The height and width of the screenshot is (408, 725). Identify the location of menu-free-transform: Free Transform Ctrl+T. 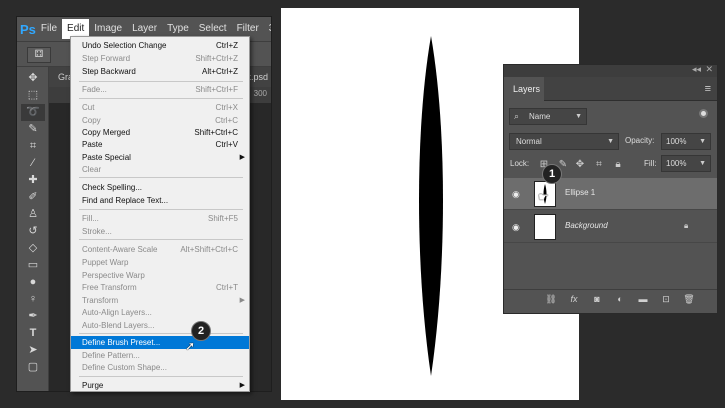
(160, 287).